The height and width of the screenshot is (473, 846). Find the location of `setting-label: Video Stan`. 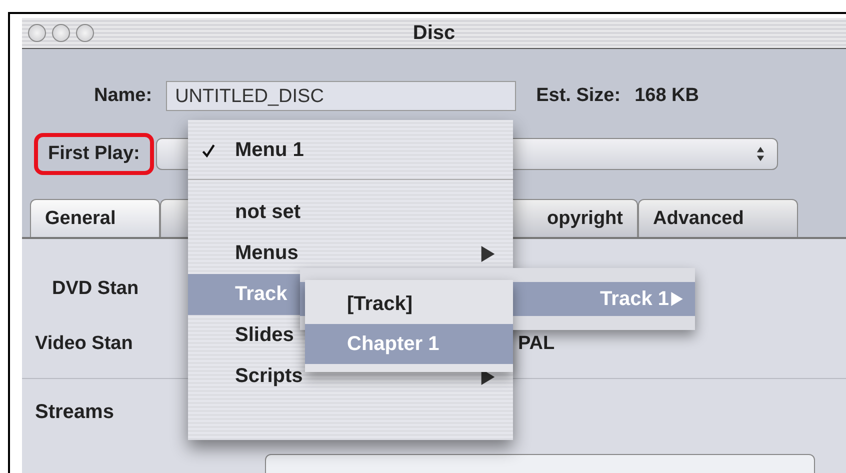

setting-label: Video Stan is located at coordinates (83, 344).